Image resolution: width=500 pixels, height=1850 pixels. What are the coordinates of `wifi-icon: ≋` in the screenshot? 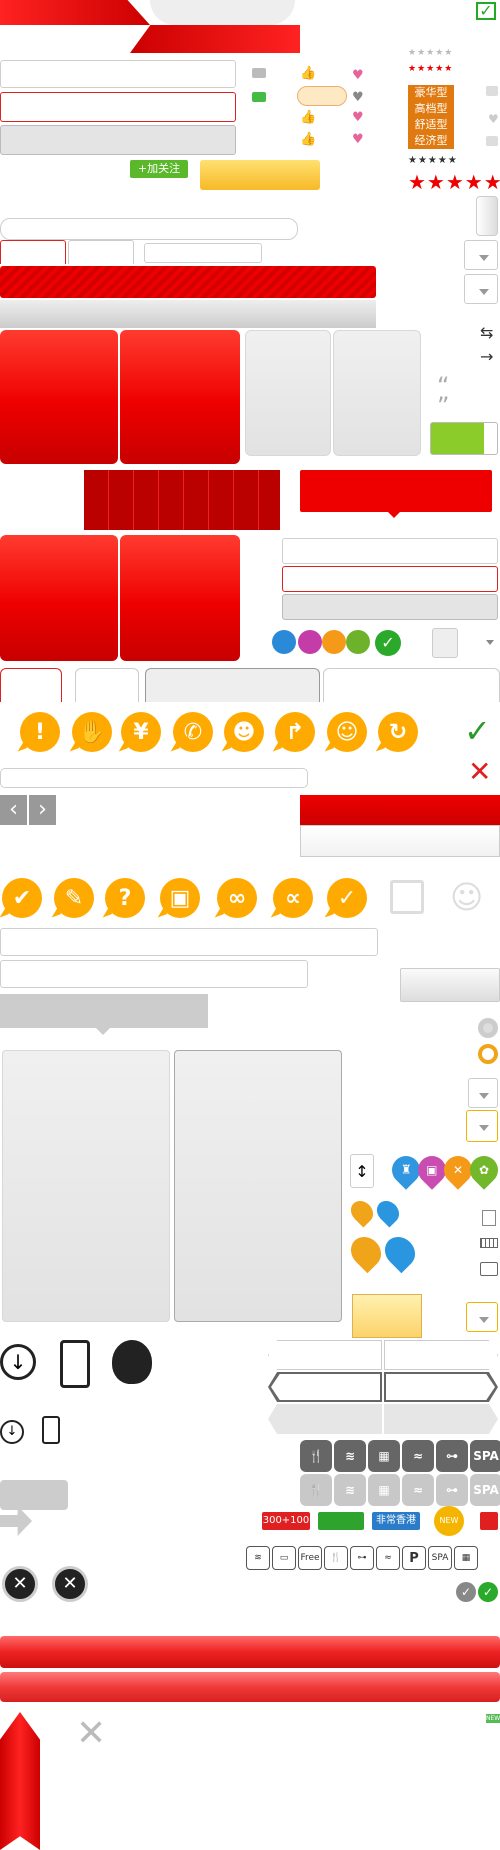 It's located at (350, 1456).